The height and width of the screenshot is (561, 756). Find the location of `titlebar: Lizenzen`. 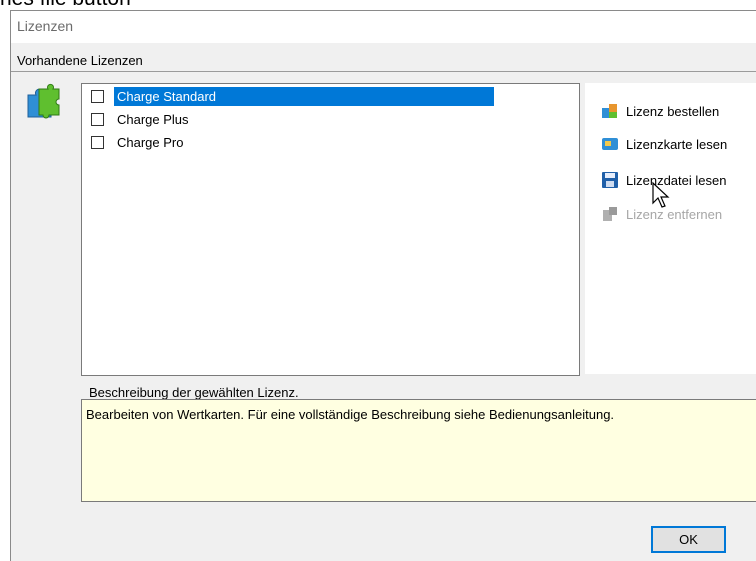

titlebar: Lizenzen is located at coordinates (383, 27).